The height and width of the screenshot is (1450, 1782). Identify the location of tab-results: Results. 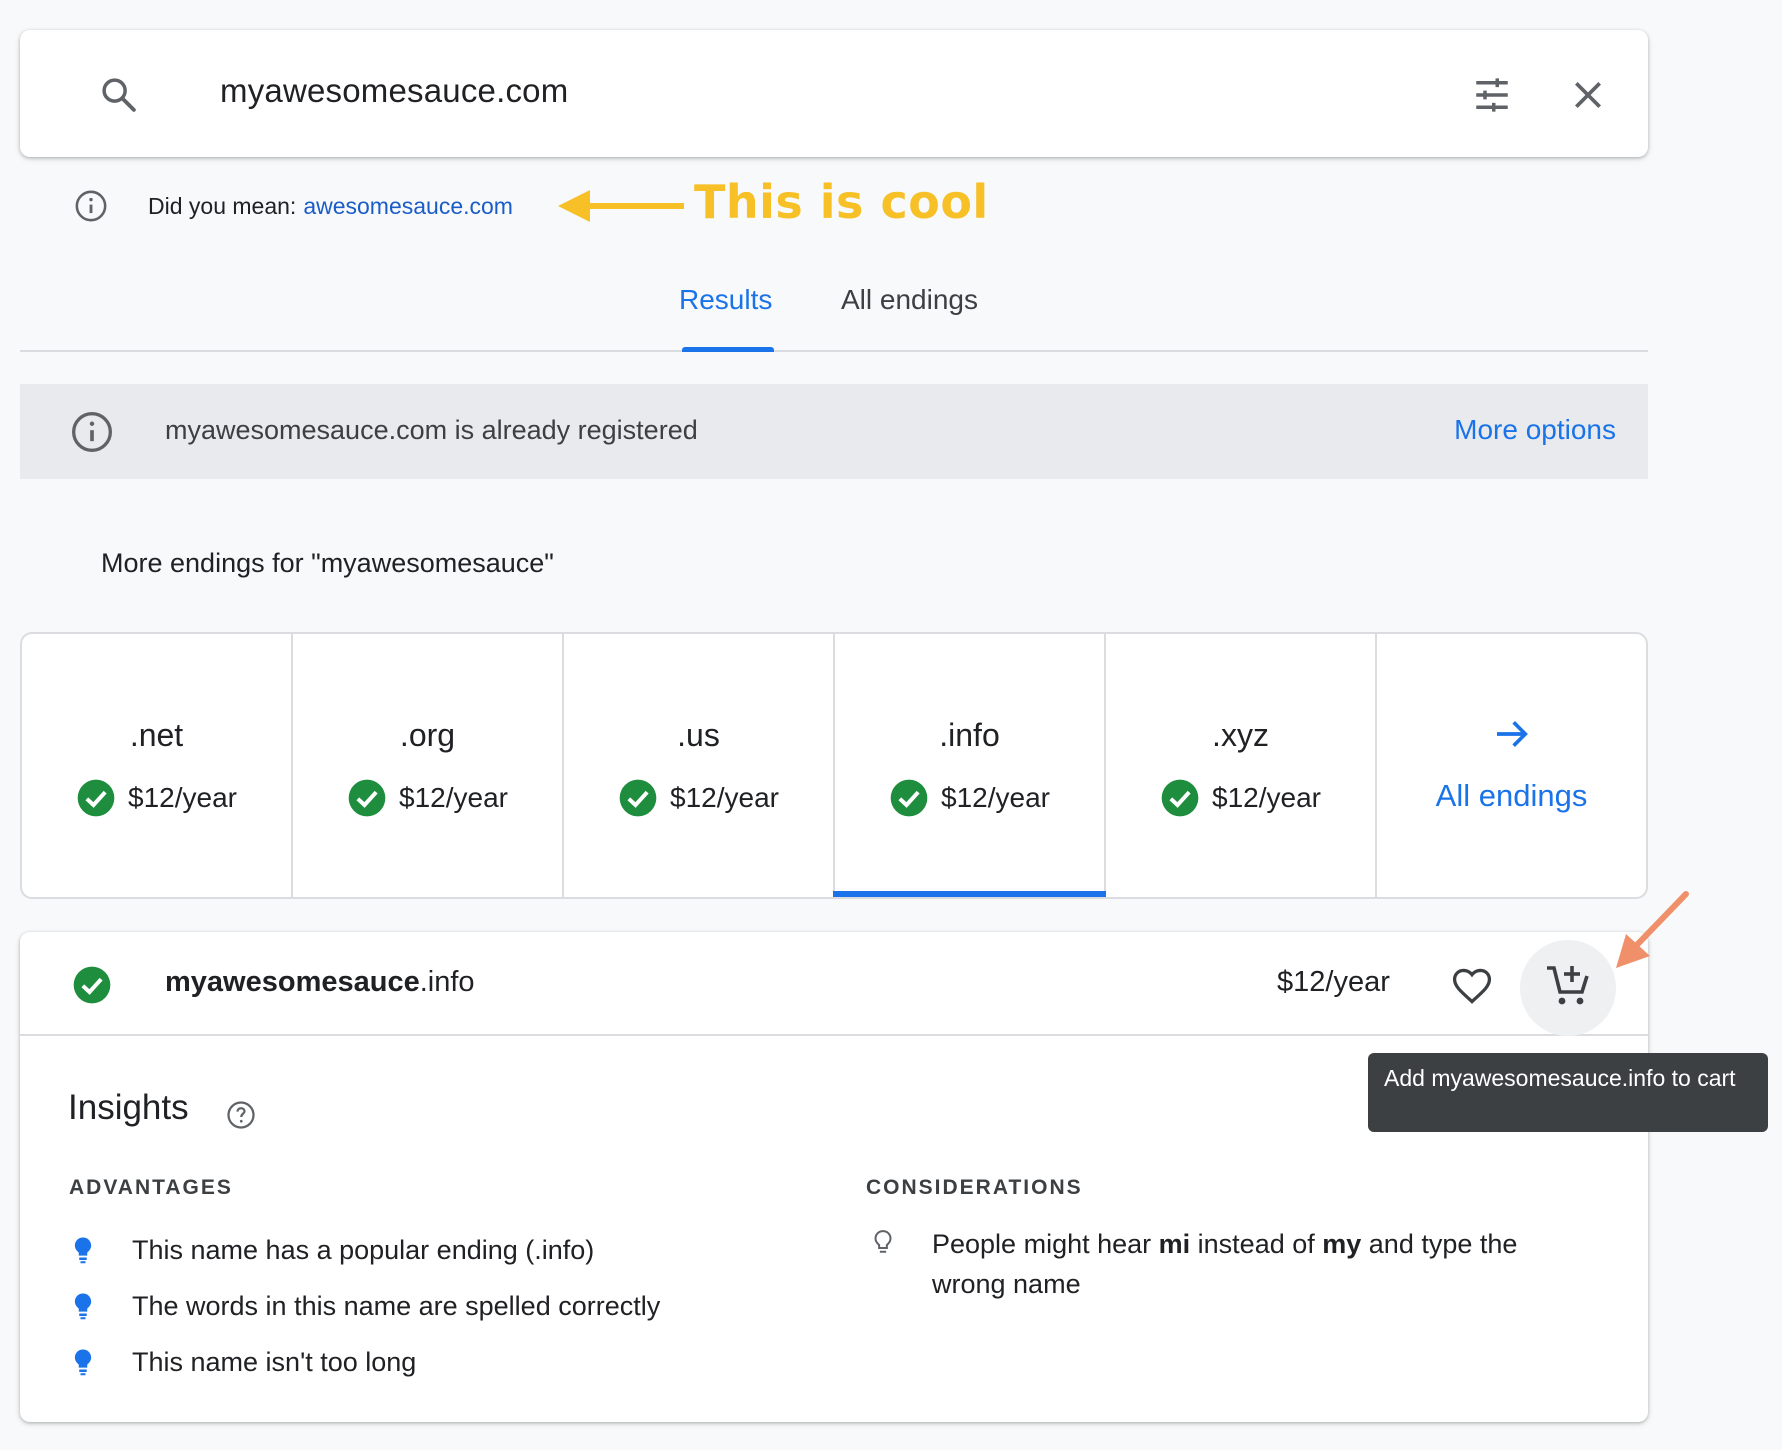
(725, 300).